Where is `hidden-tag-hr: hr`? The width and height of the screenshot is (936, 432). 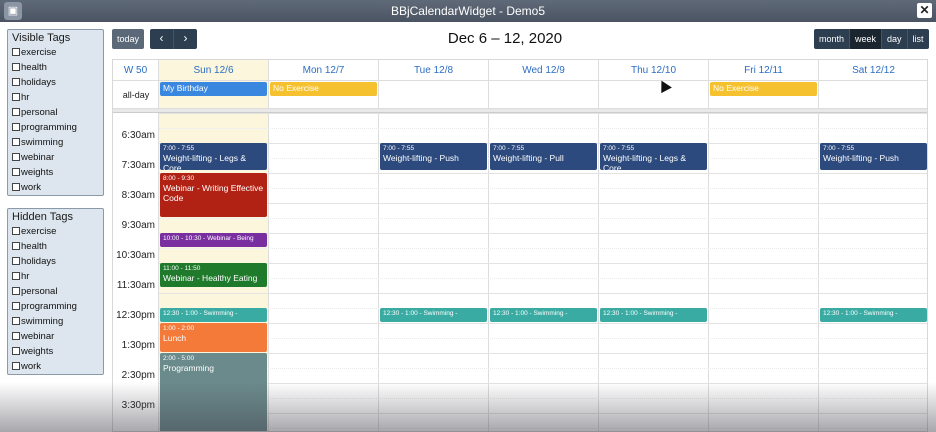 hidden-tag-hr: hr is located at coordinates (55, 276).